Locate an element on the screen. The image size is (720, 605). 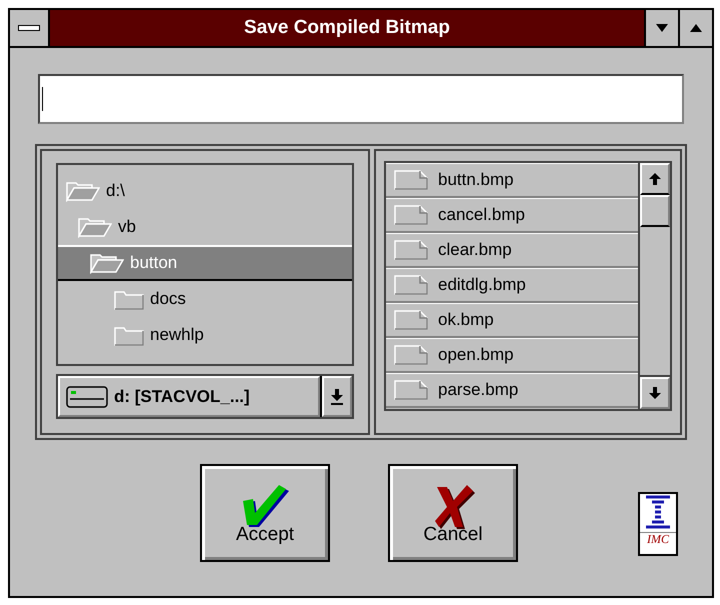
scroll-thumb is located at coordinates (655, 211).